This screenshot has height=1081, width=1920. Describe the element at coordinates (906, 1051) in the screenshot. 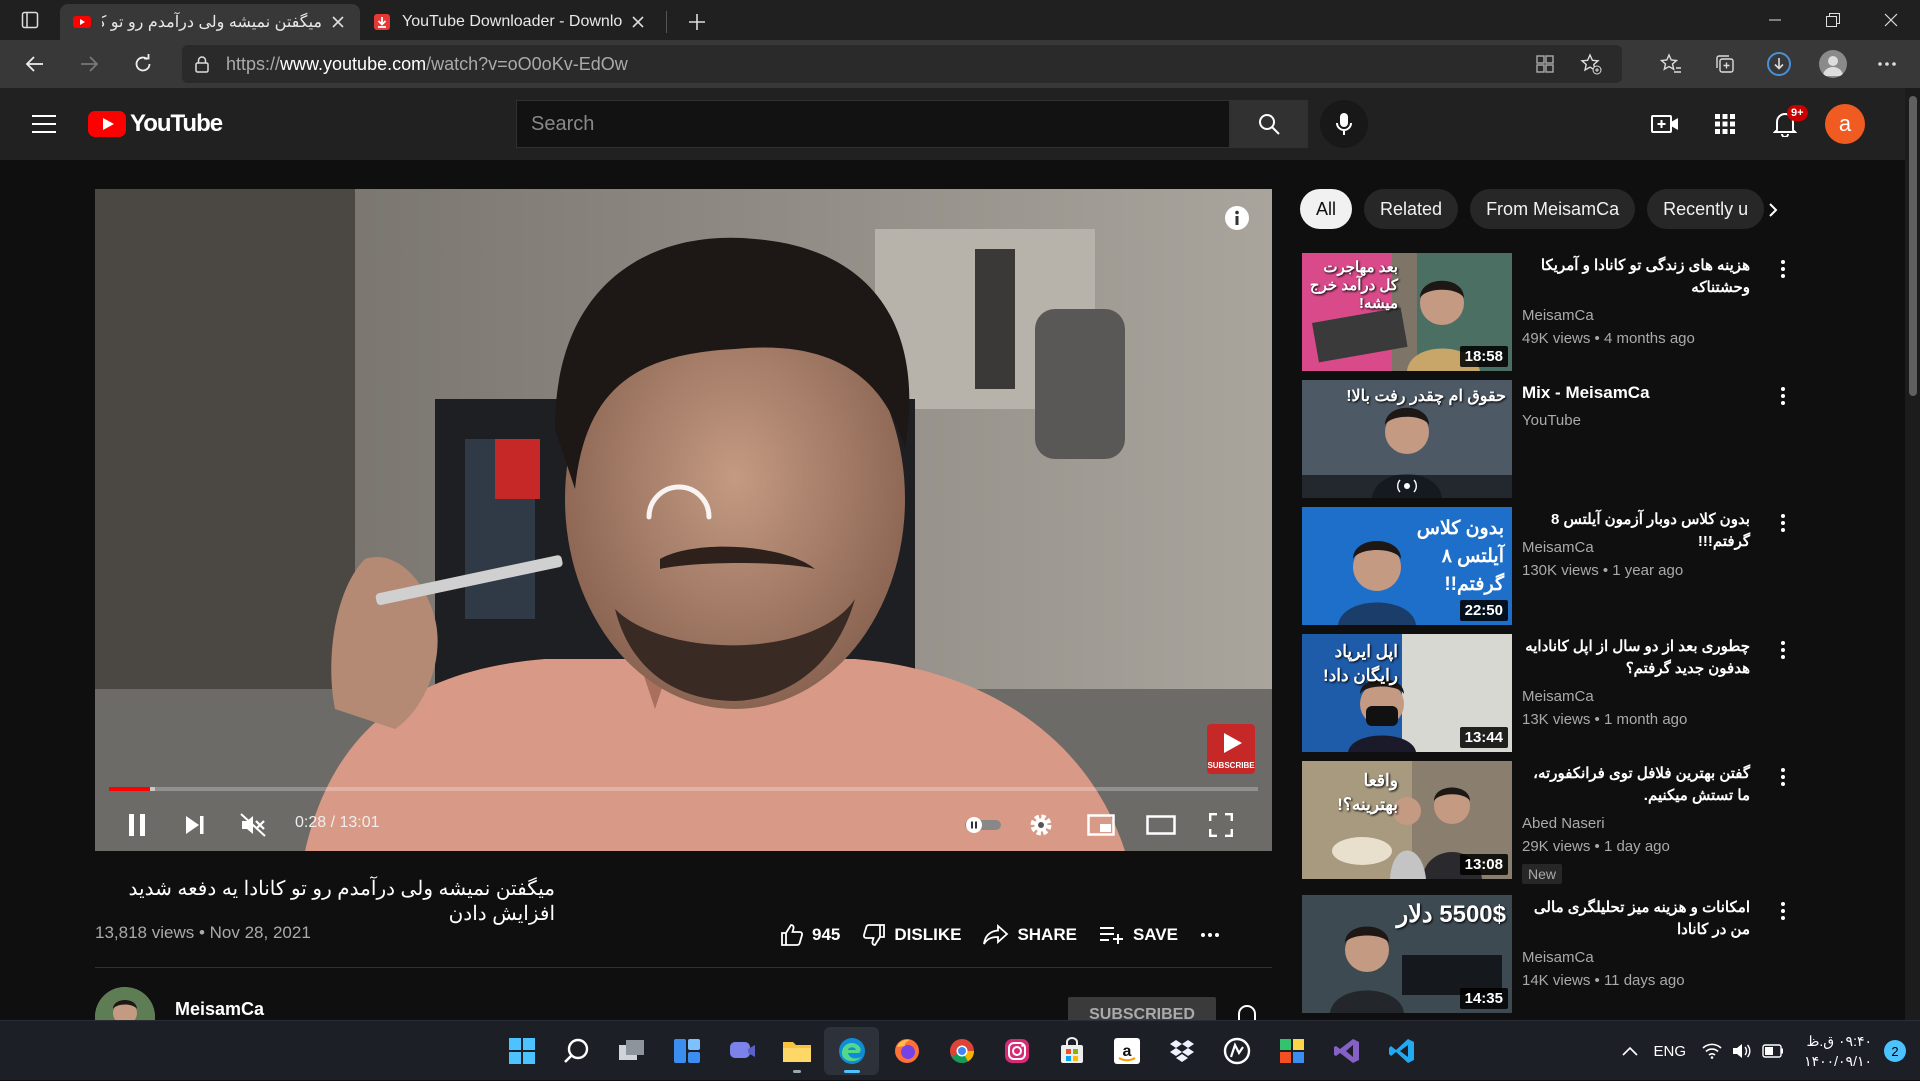

I see `firefox-button` at that location.